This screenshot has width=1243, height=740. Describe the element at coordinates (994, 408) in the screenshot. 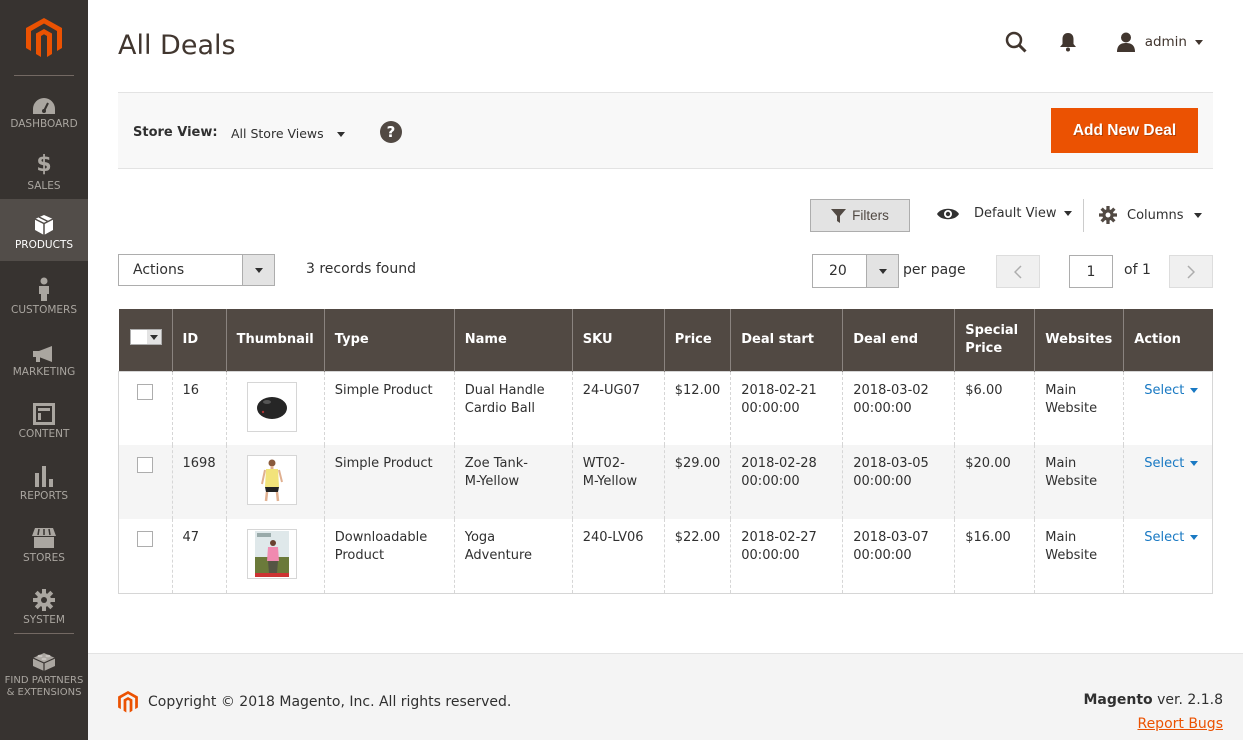

I see `cell-special-price: $6.00` at that location.